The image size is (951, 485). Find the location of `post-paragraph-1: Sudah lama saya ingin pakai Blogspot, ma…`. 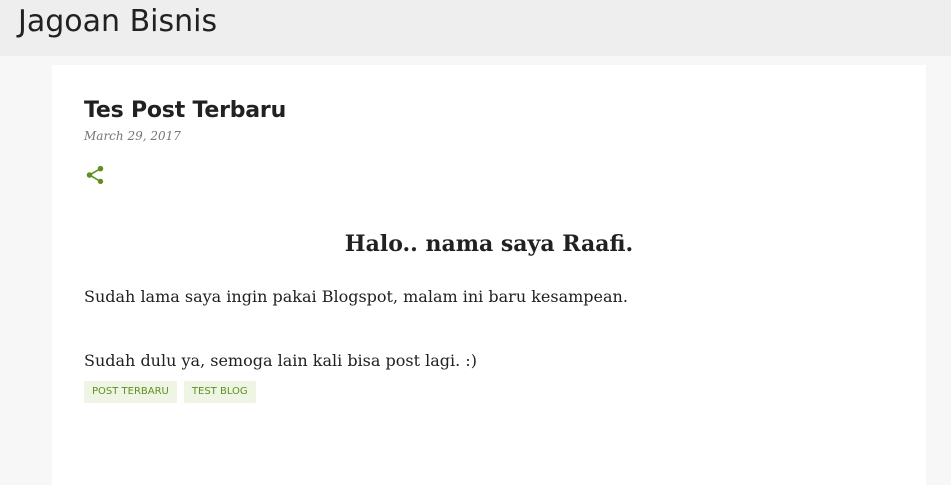

post-paragraph-1: Sudah lama saya ingin pakai Blogspot, ma… is located at coordinates (356, 296).